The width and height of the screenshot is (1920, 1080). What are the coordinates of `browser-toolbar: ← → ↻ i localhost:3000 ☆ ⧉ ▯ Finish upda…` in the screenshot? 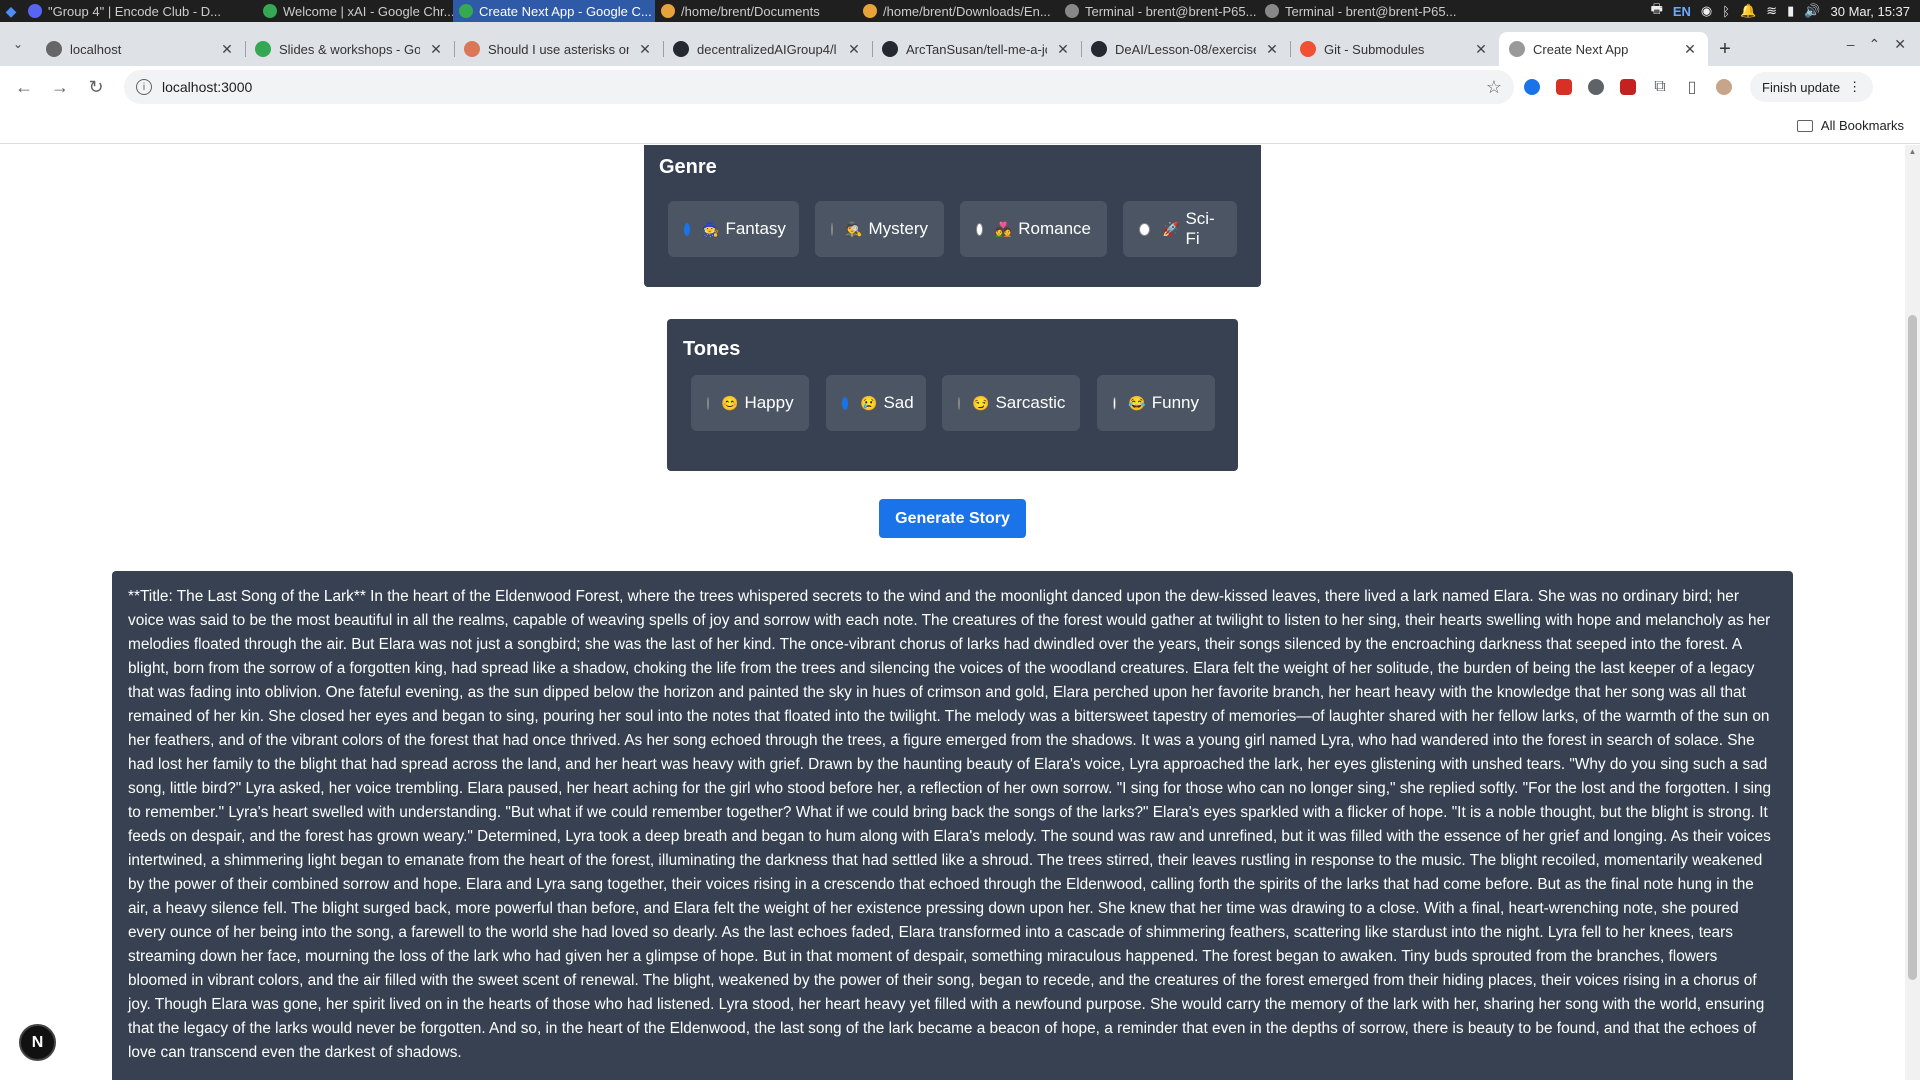 It's located at (960, 87).